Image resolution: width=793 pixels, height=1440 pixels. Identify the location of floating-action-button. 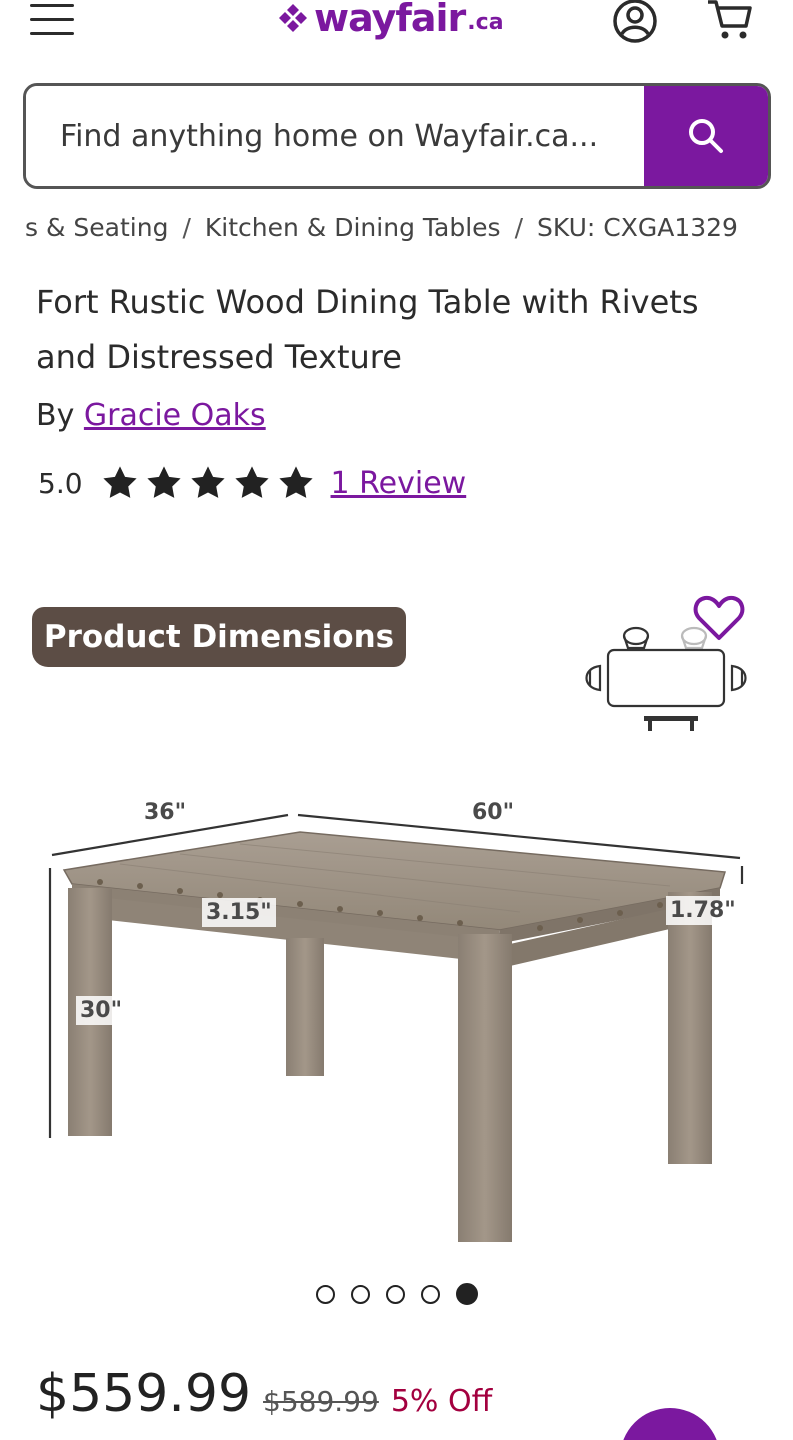
(670, 1424).